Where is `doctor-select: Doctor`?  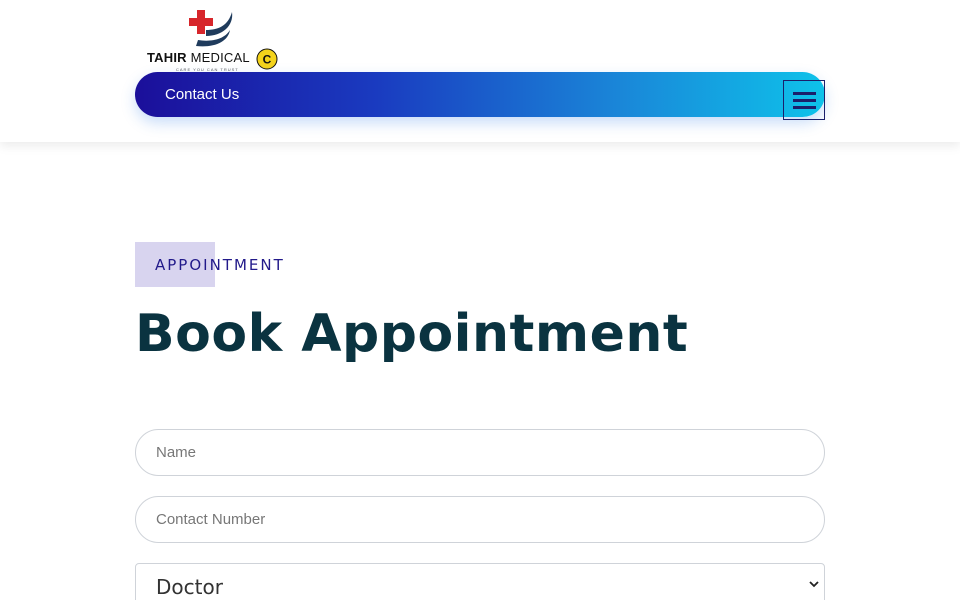 doctor-select: Doctor is located at coordinates (480, 581).